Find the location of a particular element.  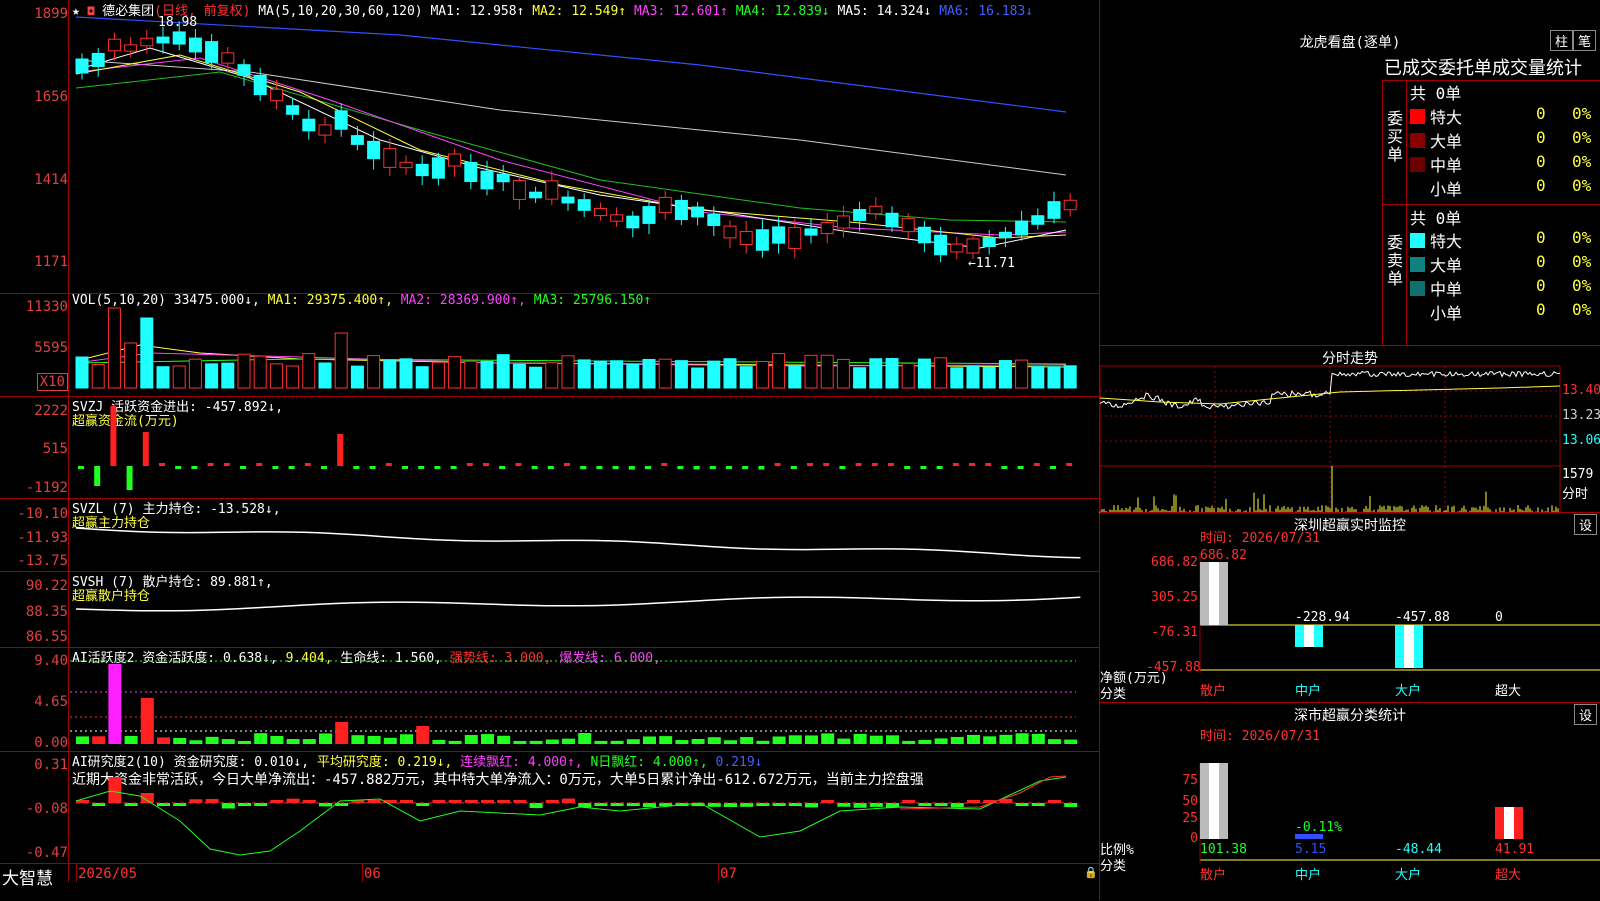

classify-value: 41.91 is located at coordinates (1514, 849).